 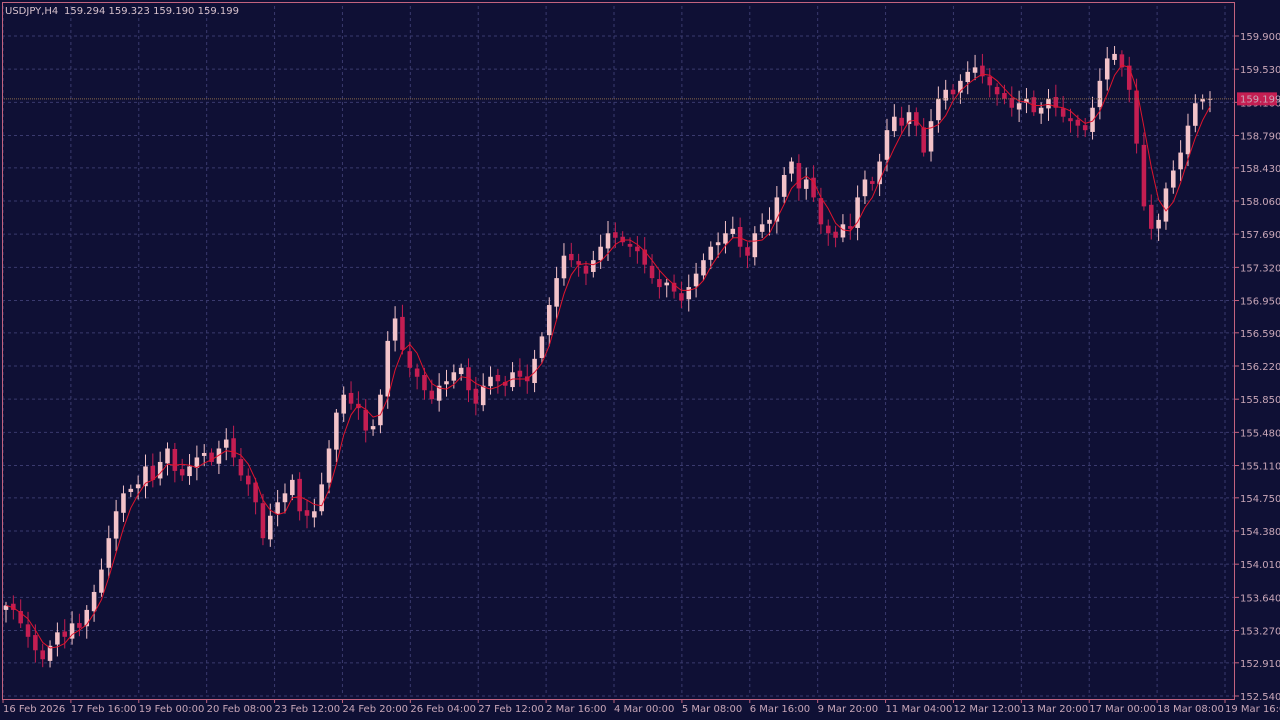 I want to click on y-tick-label: 154.750, so click(x=1260, y=499).